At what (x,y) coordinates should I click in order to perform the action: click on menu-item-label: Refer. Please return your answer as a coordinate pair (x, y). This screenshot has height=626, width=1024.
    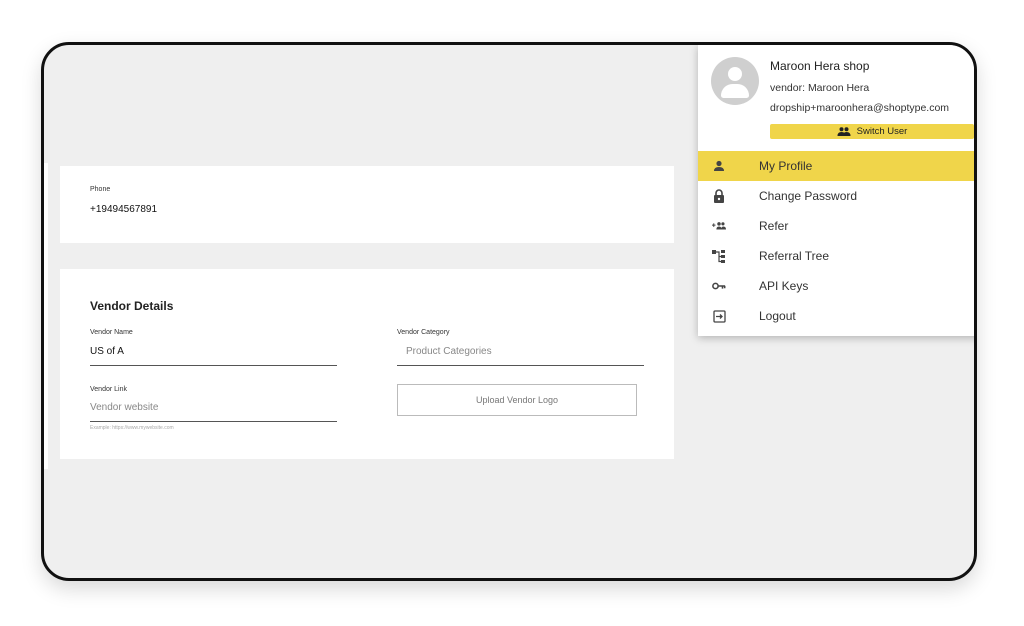
    Looking at the image, I should click on (774, 226).